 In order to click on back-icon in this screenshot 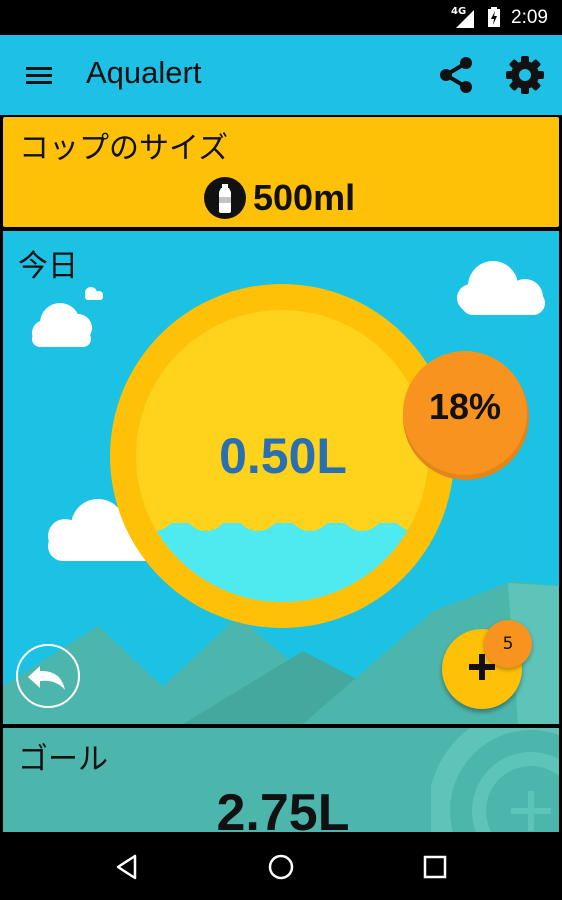, I will do `click(128, 867)`.